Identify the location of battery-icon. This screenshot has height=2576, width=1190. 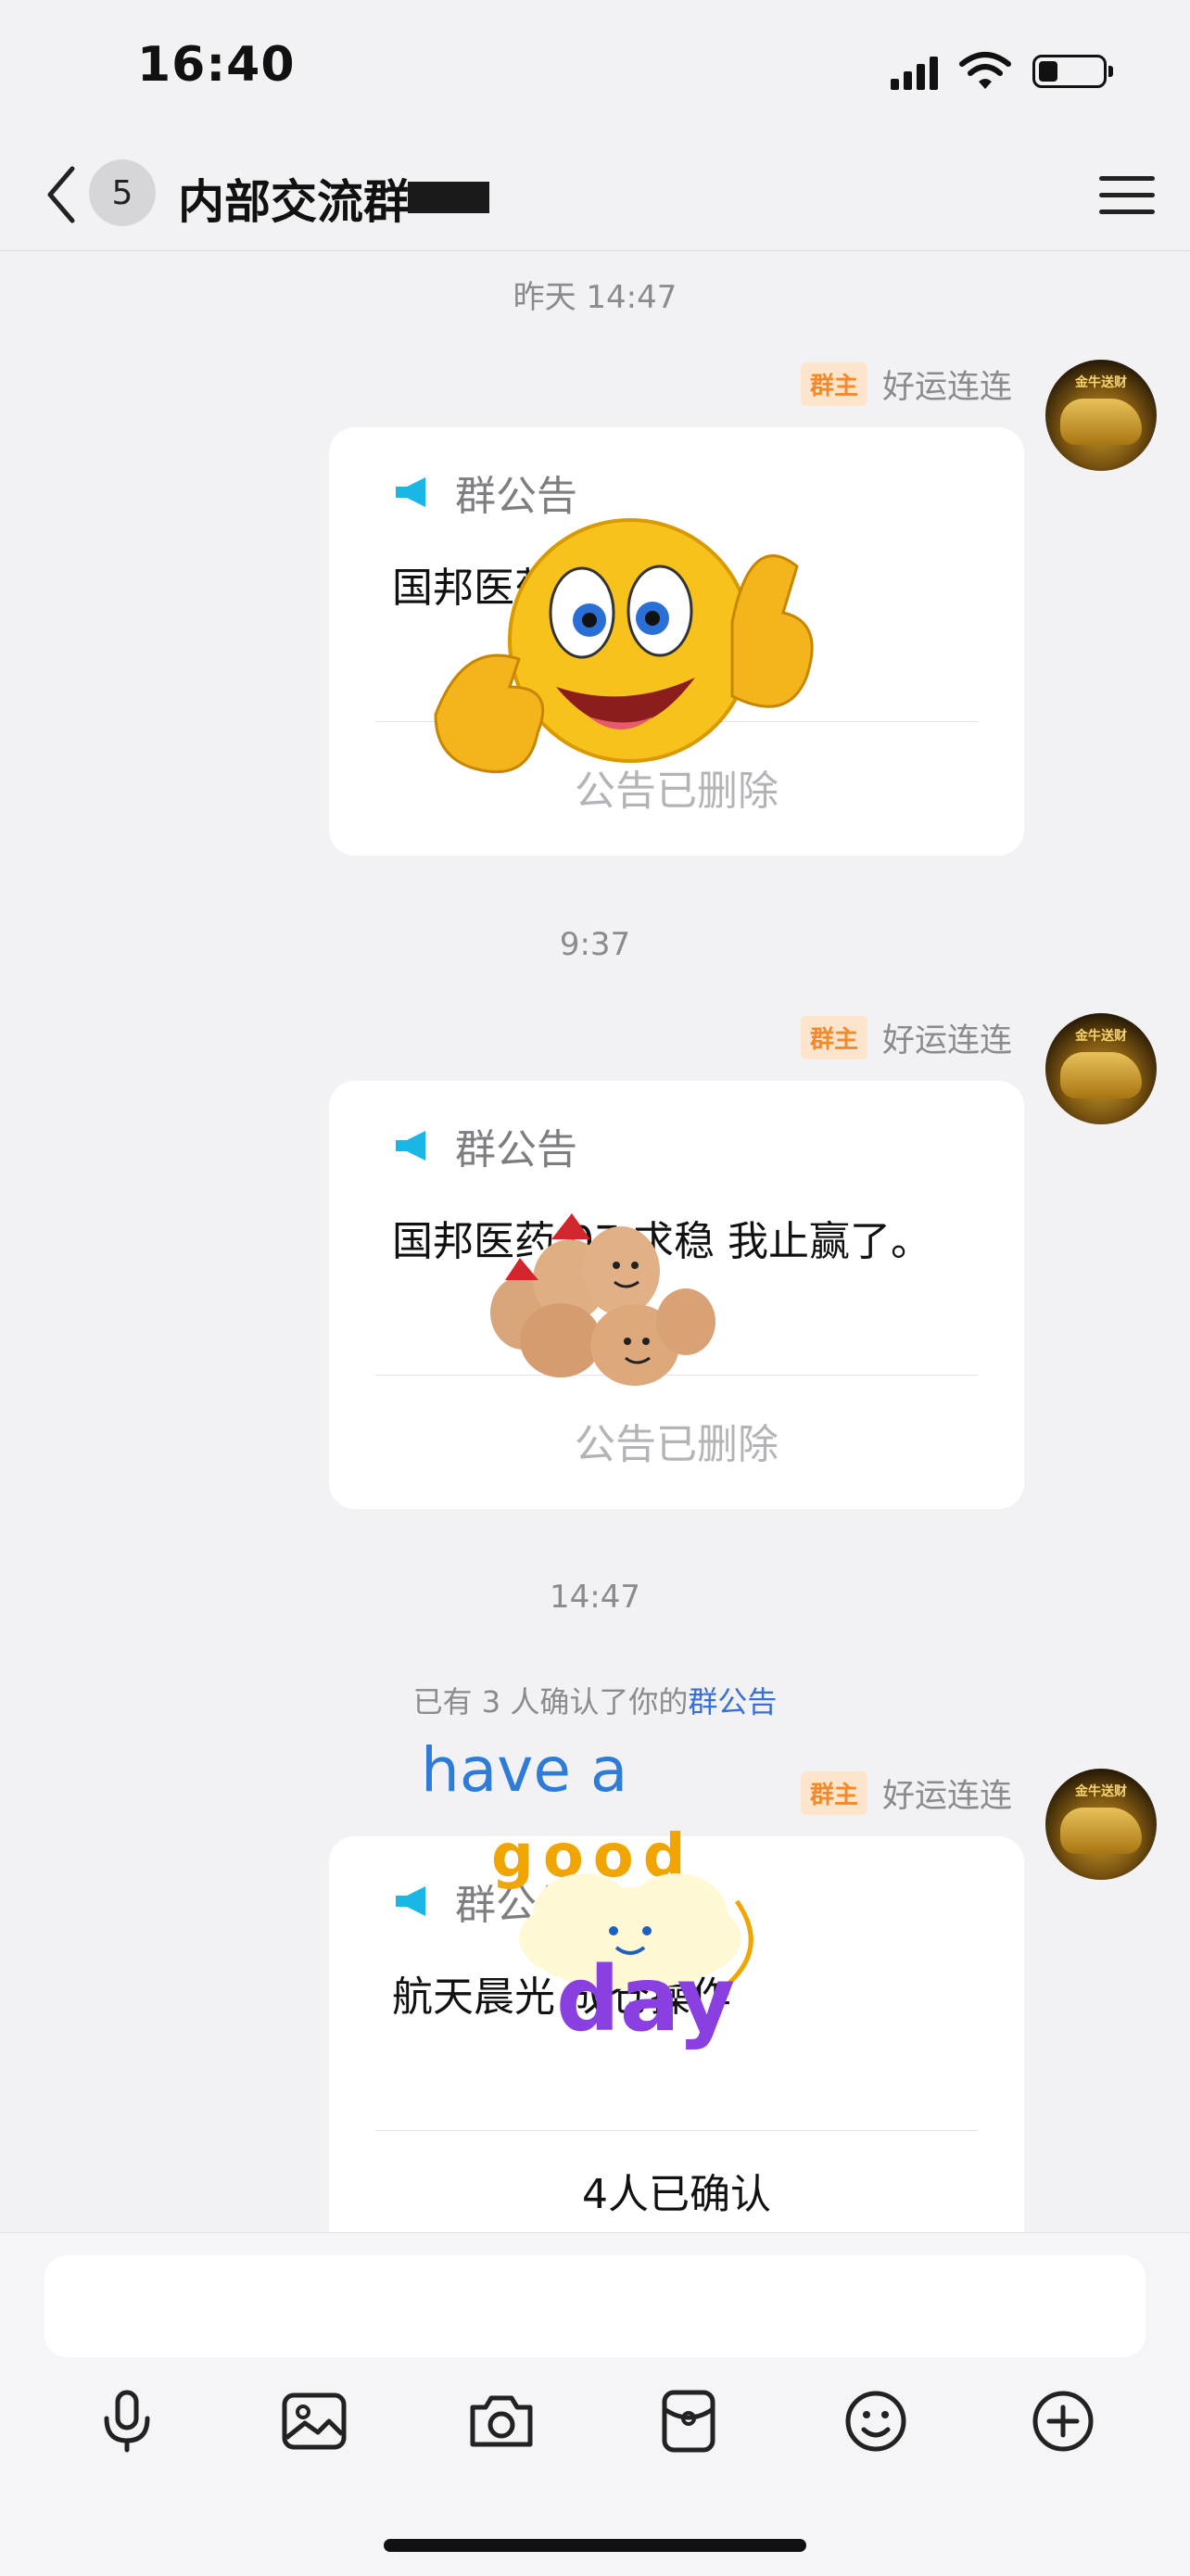
(1072, 71).